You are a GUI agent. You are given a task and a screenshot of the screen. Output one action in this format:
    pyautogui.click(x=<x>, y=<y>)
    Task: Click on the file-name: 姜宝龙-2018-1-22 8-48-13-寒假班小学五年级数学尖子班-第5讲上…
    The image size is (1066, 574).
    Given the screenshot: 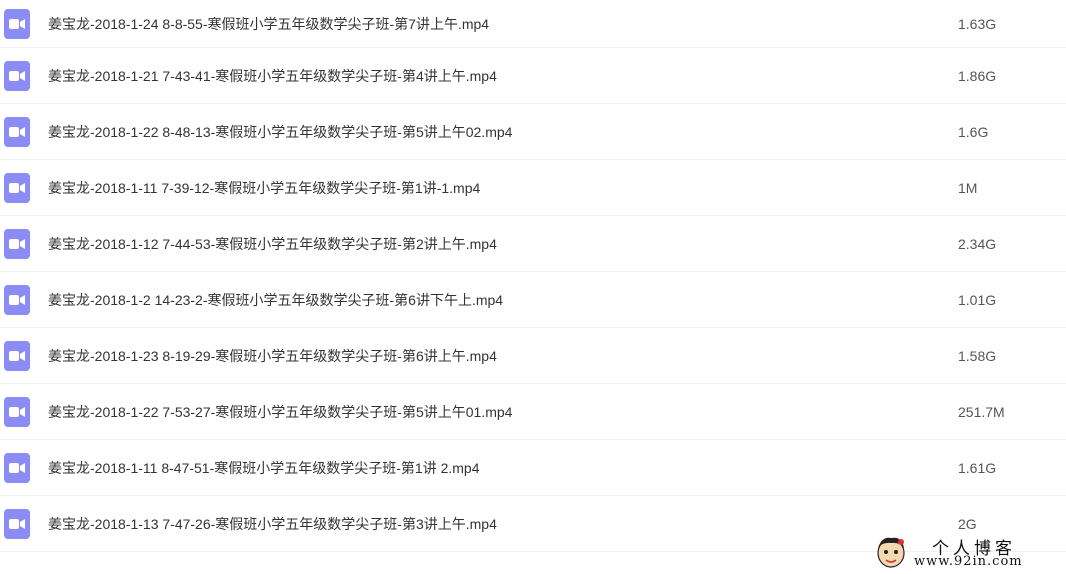 What is the action you would take?
    pyautogui.click(x=280, y=132)
    